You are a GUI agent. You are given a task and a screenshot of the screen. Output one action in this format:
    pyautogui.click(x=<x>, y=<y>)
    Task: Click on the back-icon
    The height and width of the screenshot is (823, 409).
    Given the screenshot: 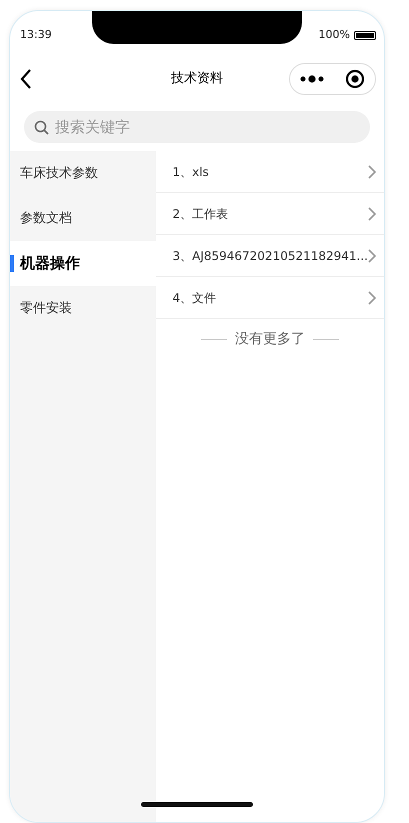 What is the action you would take?
    pyautogui.click(x=26, y=79)
    